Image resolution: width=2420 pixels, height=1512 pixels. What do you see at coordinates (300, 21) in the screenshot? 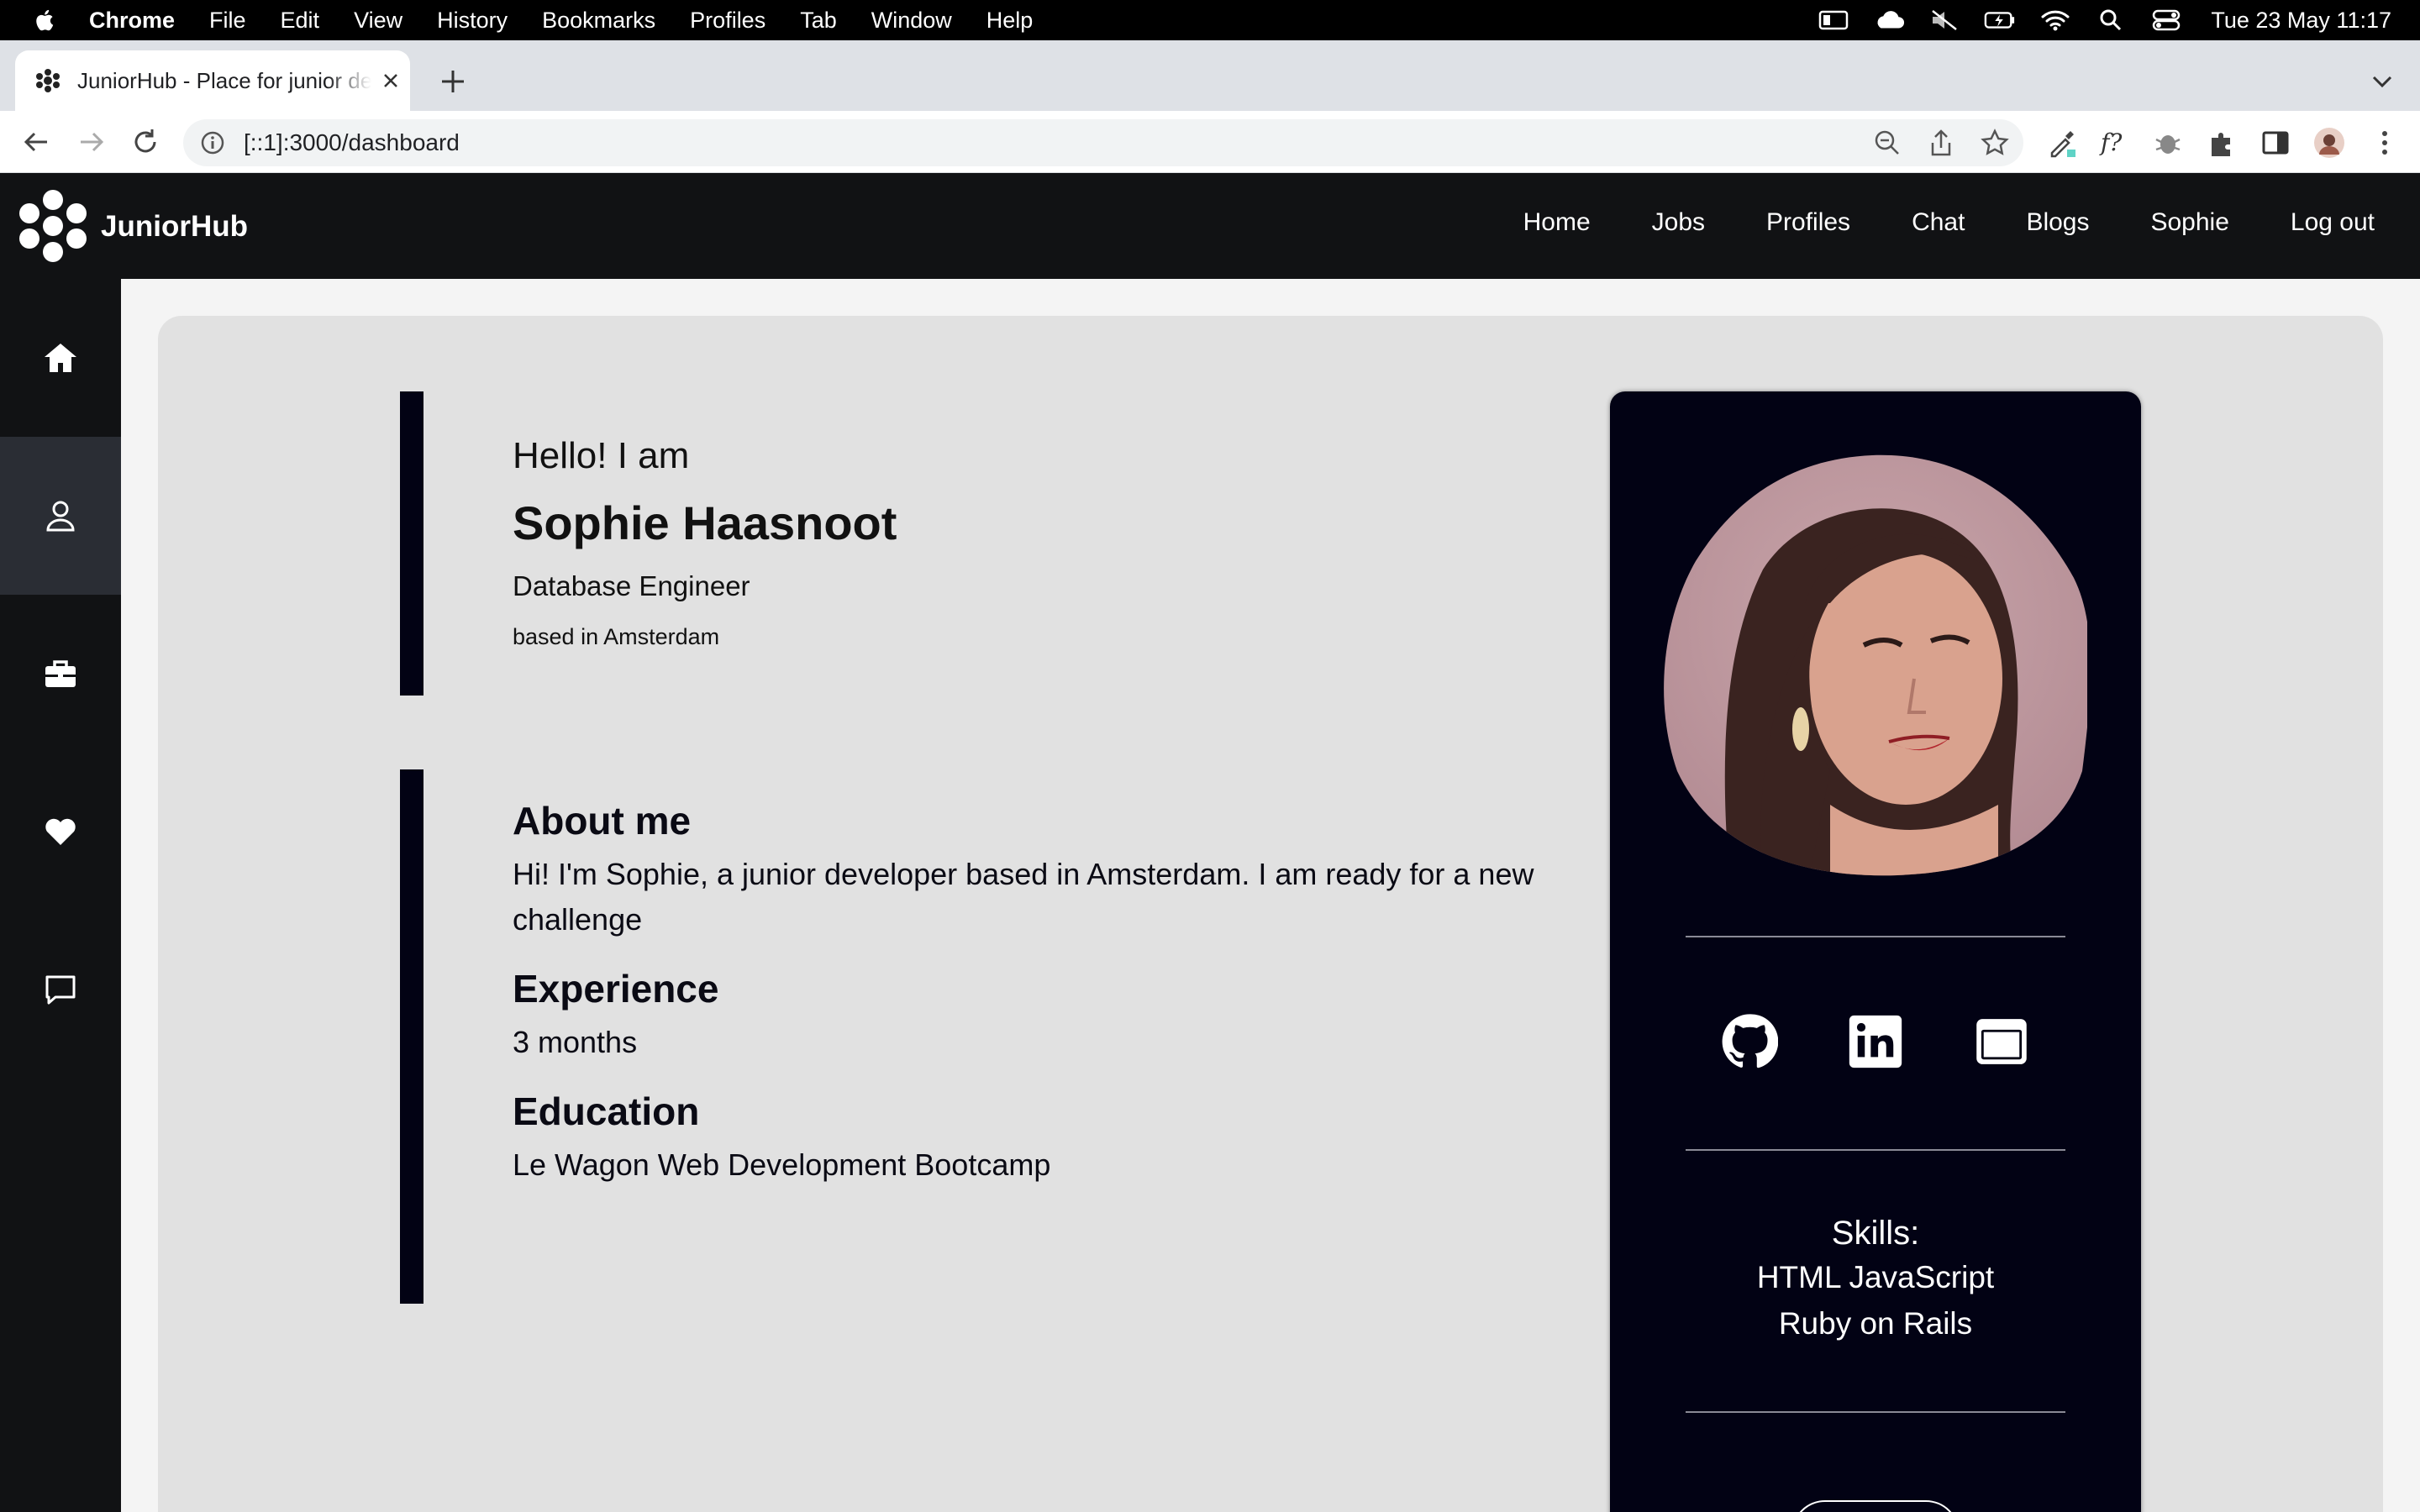
I see `menu-edit: Edit` at bounding box center [300, 21].